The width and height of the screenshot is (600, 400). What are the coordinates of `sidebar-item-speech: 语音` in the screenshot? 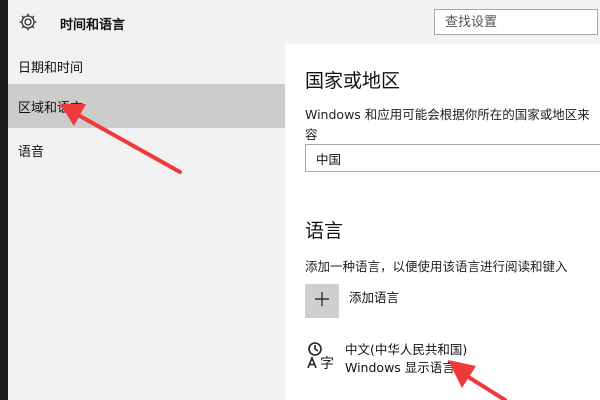 It's located at (146, 150).